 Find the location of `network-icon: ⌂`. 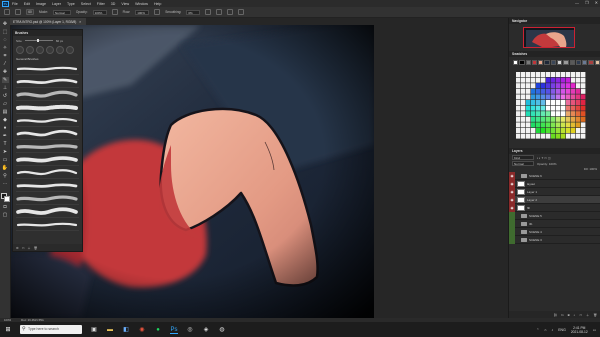

network-icon: ⌂ is located at coordinates (545, 330).